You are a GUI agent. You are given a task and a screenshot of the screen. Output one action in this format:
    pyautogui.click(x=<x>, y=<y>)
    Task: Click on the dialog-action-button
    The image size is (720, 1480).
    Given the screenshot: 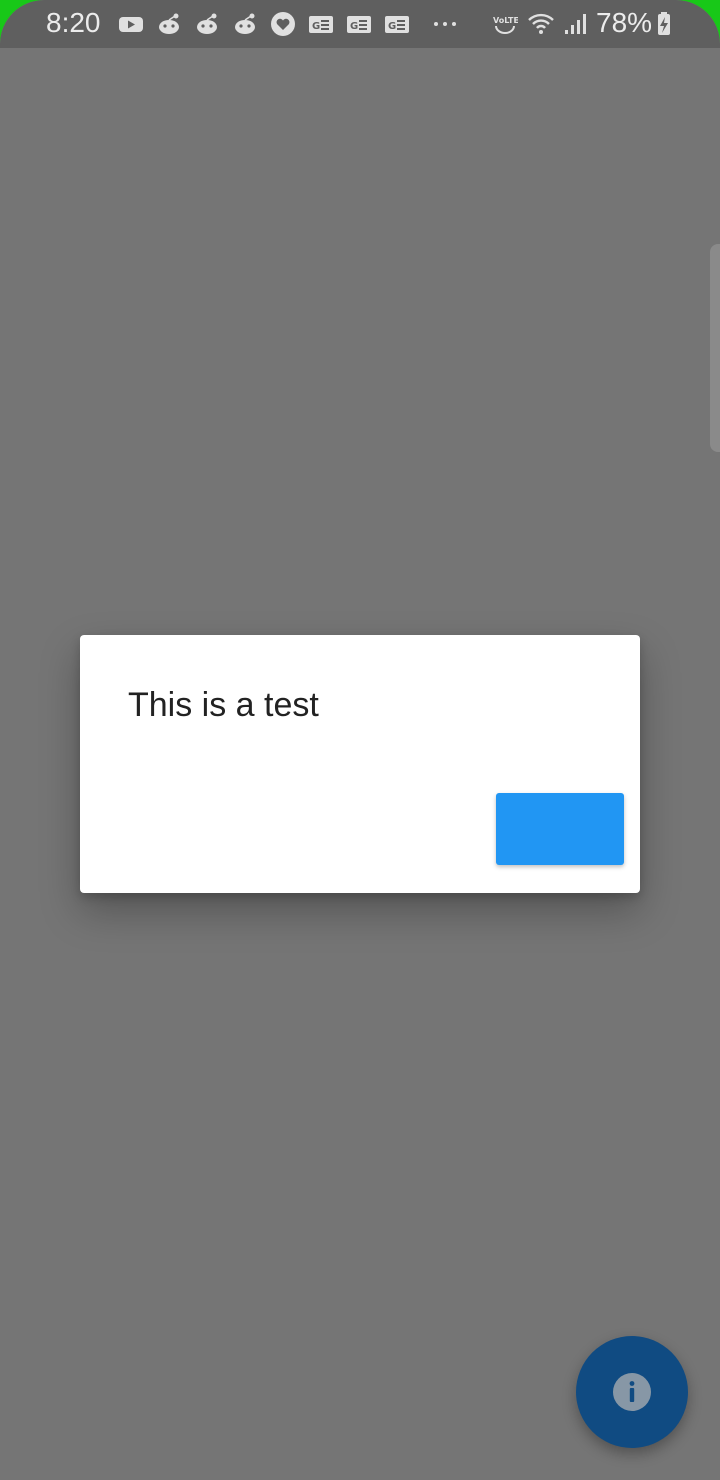 What is the action you would take?
    pyautogui.click(x=560, y=829)
    